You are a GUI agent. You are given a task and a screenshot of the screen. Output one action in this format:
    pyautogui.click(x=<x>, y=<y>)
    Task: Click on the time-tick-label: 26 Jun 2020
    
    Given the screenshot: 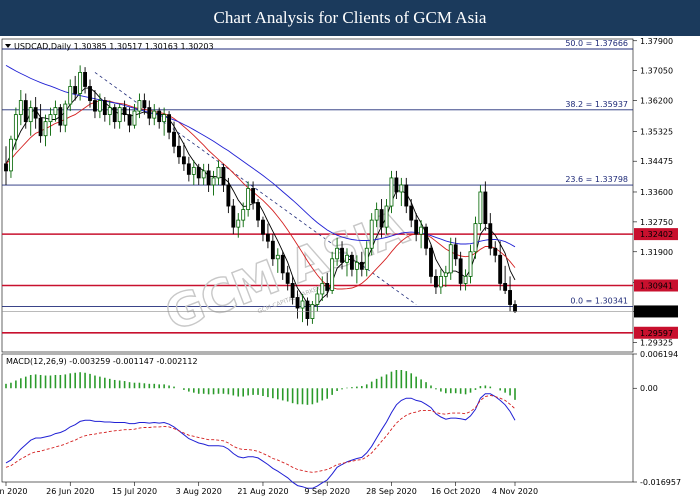 What is the action you would take?
    pyautogui.click(x=70, y=491)
    